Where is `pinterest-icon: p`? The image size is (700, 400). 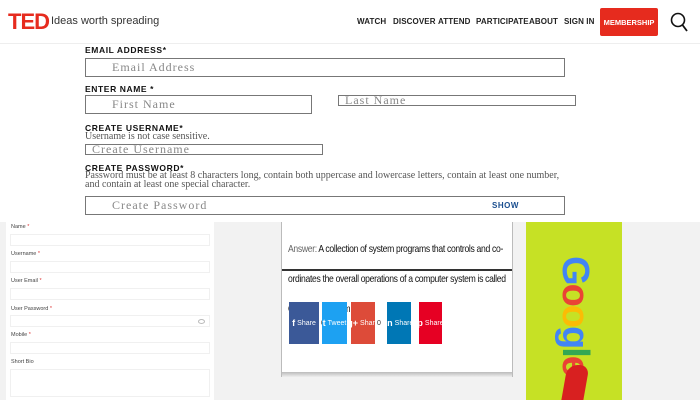
pinterest-icon: p is located at coordinates (420, 323).